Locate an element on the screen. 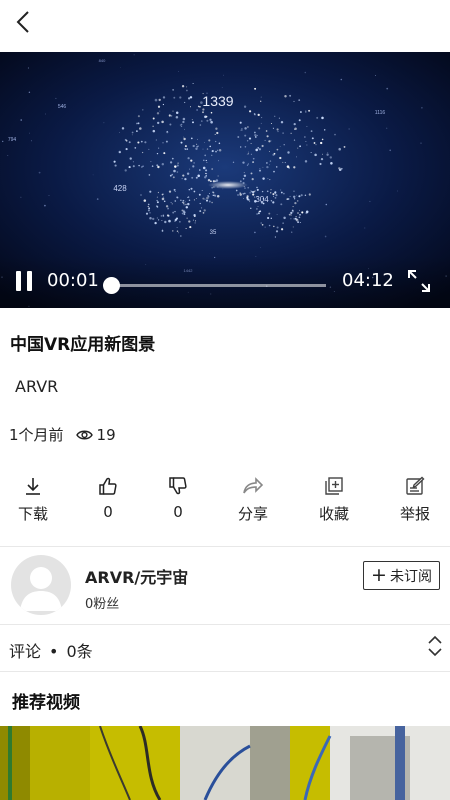 The image size is (450, 800). share-button: 分享 is located at coordinates (253, 499).